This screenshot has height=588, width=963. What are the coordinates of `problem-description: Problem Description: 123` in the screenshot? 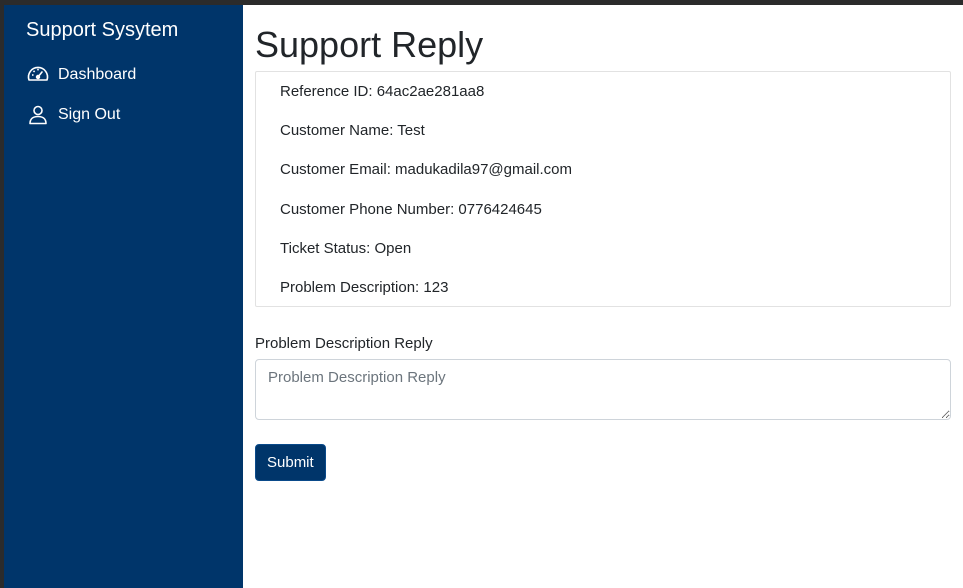 It's located at (364, 287).